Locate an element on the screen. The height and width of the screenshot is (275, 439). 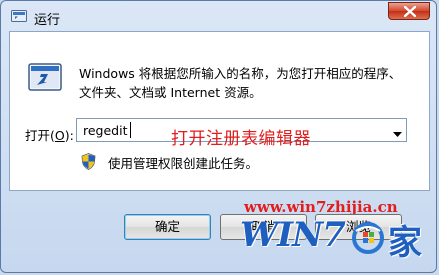
run-app-icon is located at coordinates (19, 16).